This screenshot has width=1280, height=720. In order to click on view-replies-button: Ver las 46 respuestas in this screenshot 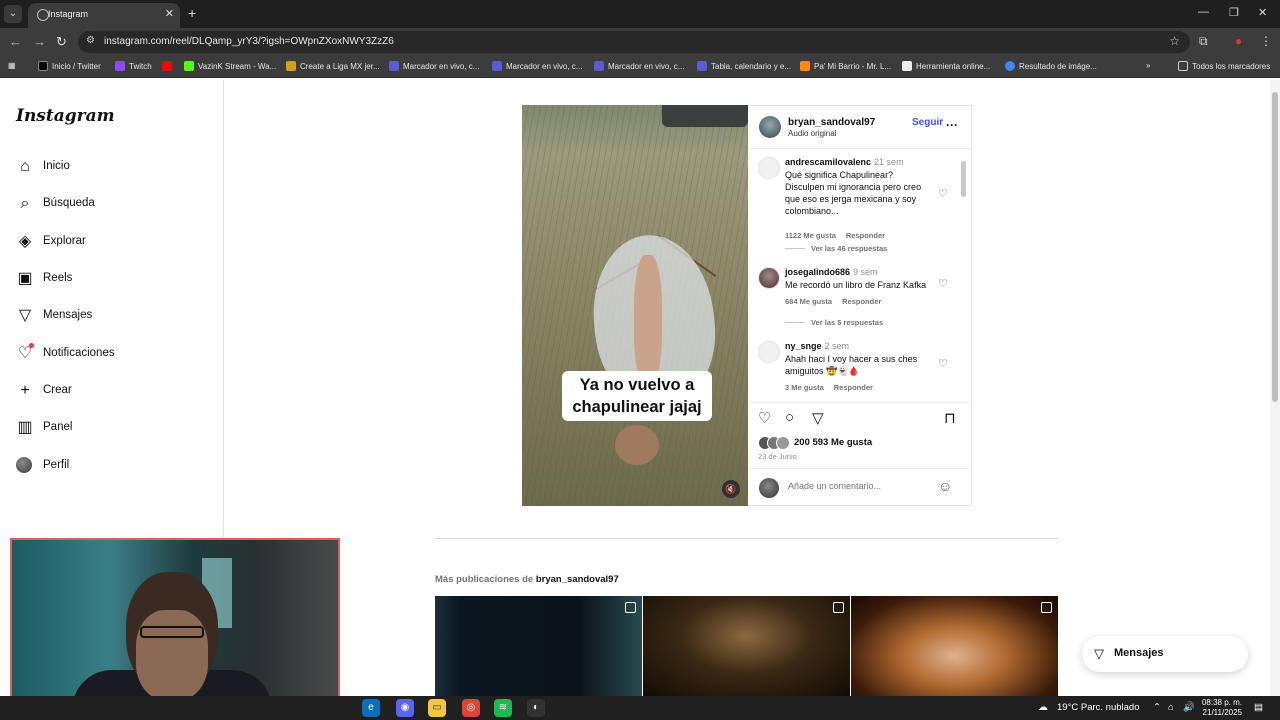, I will do `click(836, 248)`.